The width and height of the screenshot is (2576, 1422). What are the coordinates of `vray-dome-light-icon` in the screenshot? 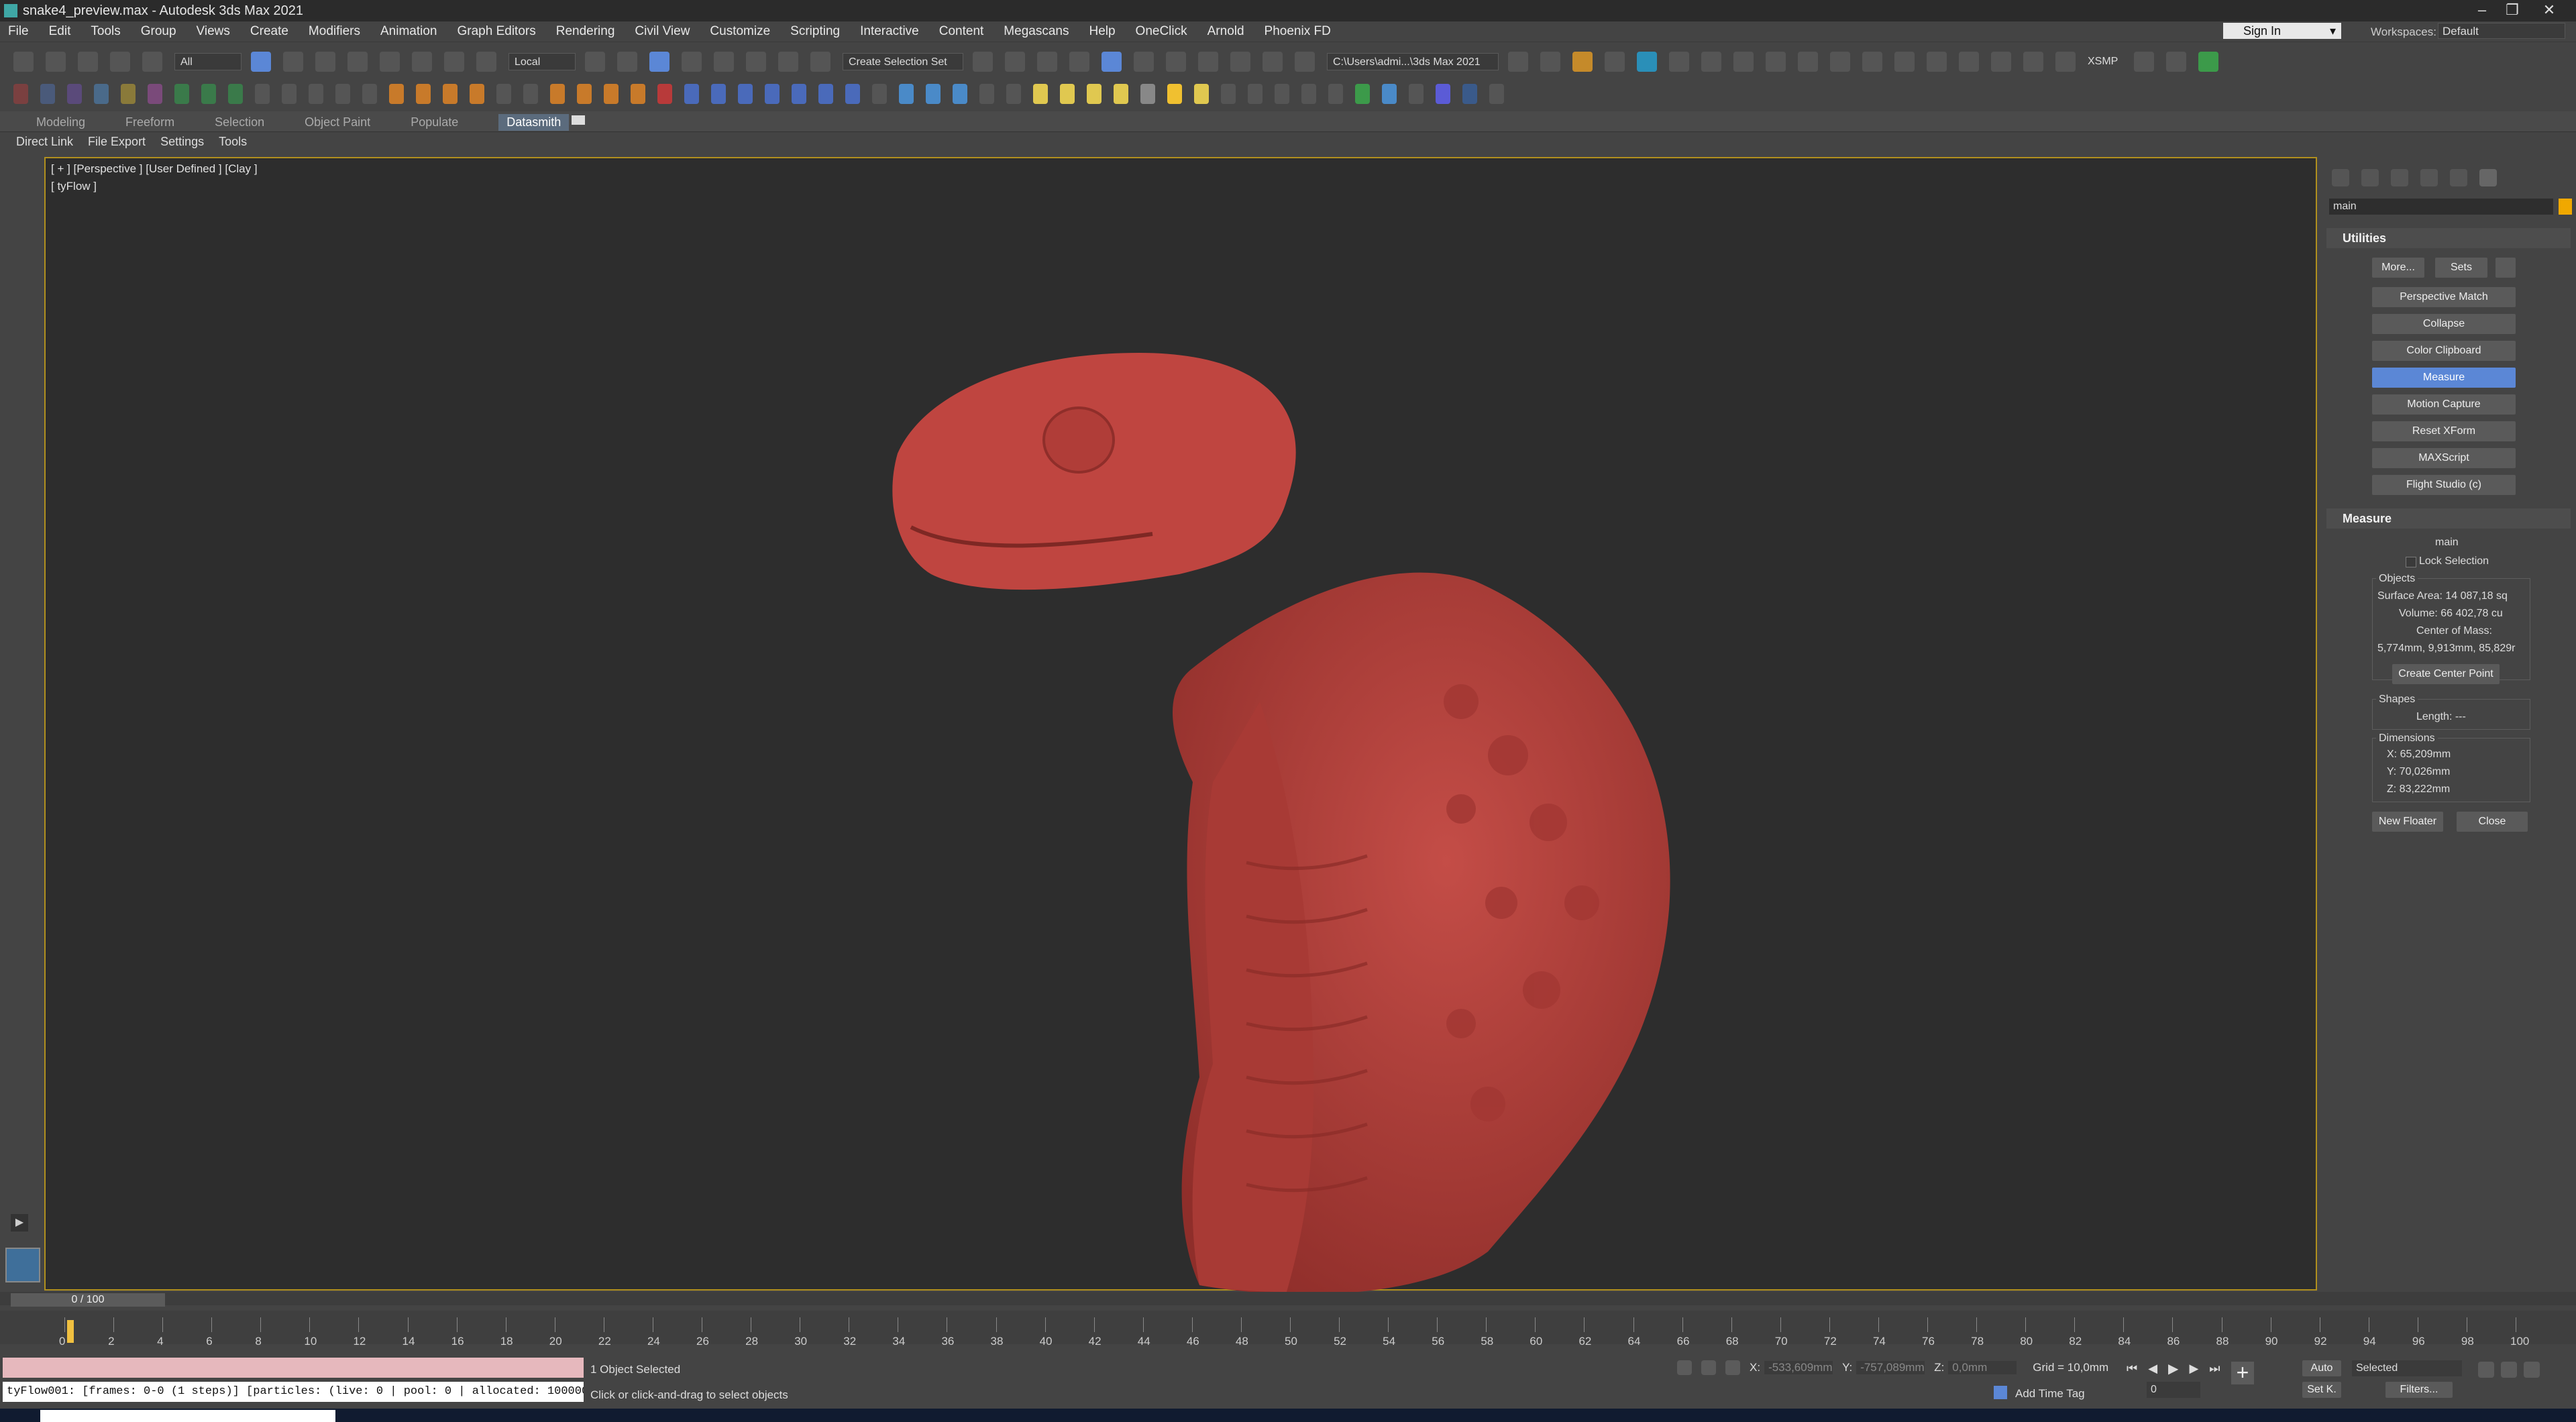 It's located at (1067, 94).